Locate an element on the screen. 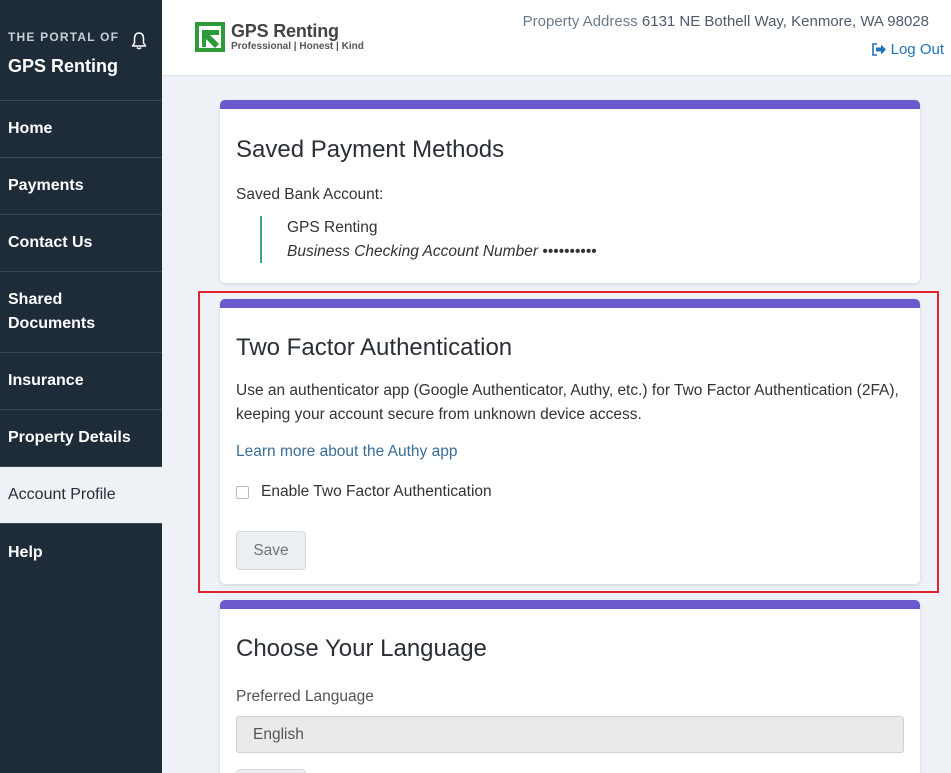 The height and width of the screenshot is (773, 951). saved-payment-title: Saved Payment Methods is located at coordinates (370, 149).